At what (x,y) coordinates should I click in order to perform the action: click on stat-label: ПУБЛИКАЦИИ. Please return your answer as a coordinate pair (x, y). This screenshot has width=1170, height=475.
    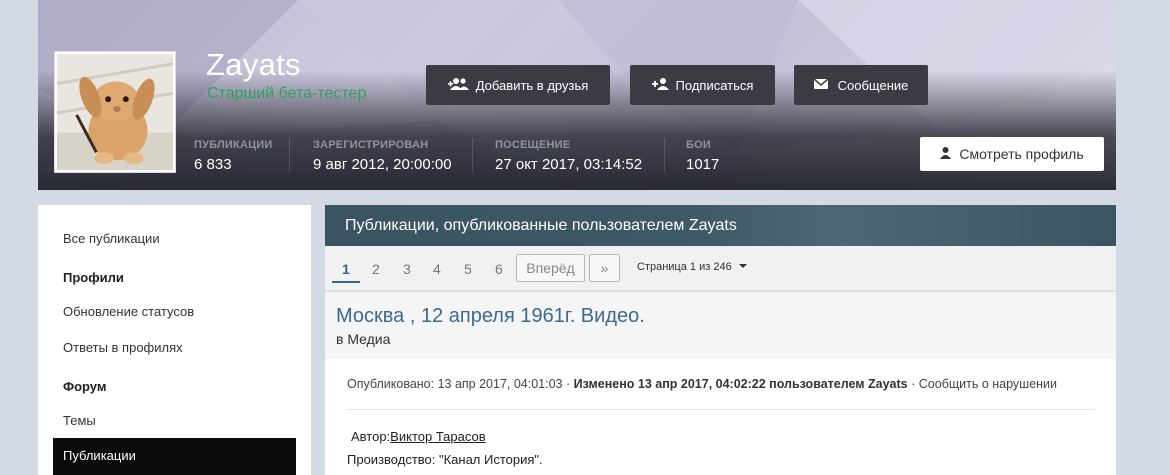
    Looking at the image, I should click on (233, 145).